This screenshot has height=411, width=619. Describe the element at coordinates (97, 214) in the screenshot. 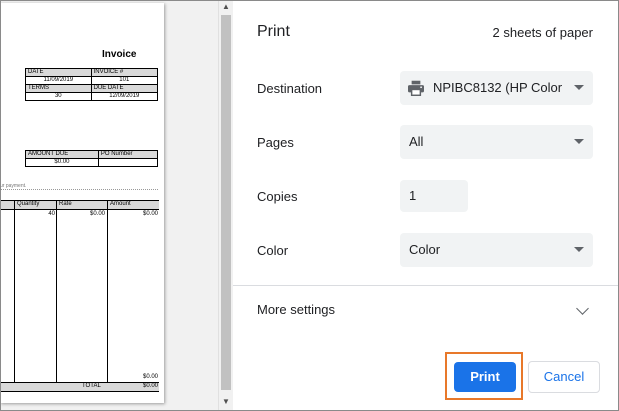

I see `item-rate: $0.00` at that location.